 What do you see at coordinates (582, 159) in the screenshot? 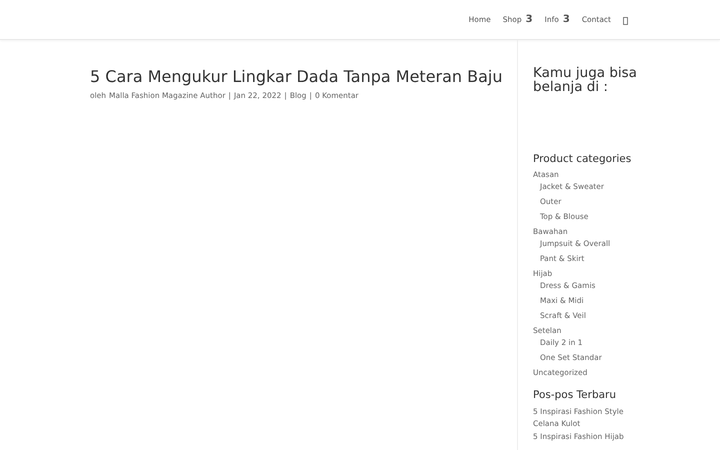
I see `widget-title: Product categories` at bounding box center [582, 159].